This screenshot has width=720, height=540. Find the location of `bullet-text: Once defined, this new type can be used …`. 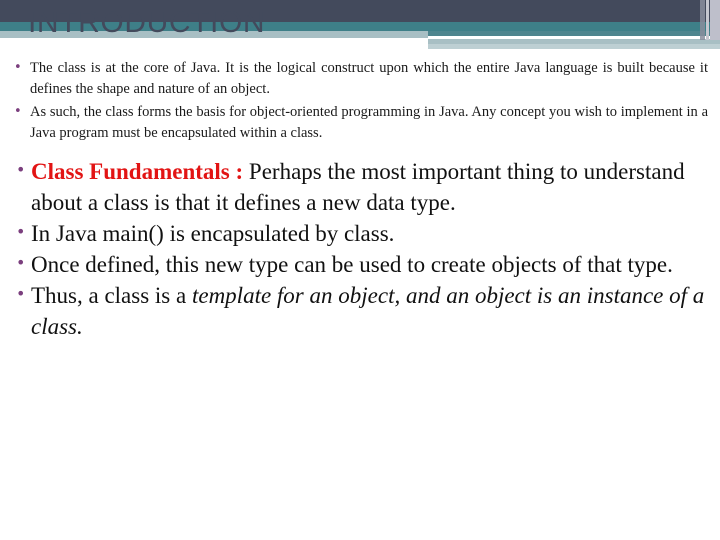

bullet-text: Once defined, this new type can be used … is located at coordinates (352, 264).